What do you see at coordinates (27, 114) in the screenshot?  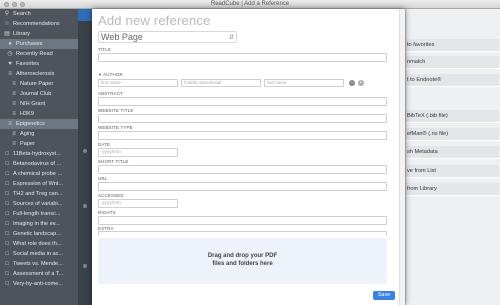 I see `sidebar-item-label: H3K9` at bounding box center [27, 114].